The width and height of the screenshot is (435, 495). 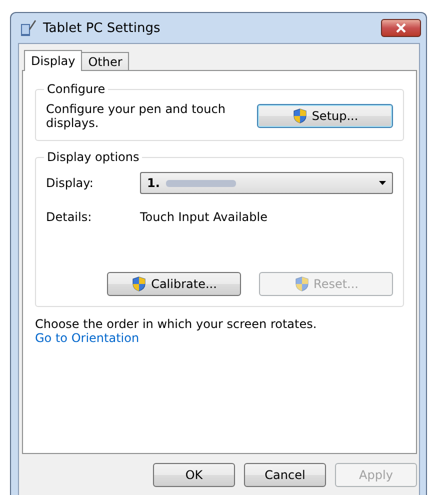 What do you see at coordinates (93, 157) in the screenshot?
I see `group-title: Display options` at bounding box center [93, 157].